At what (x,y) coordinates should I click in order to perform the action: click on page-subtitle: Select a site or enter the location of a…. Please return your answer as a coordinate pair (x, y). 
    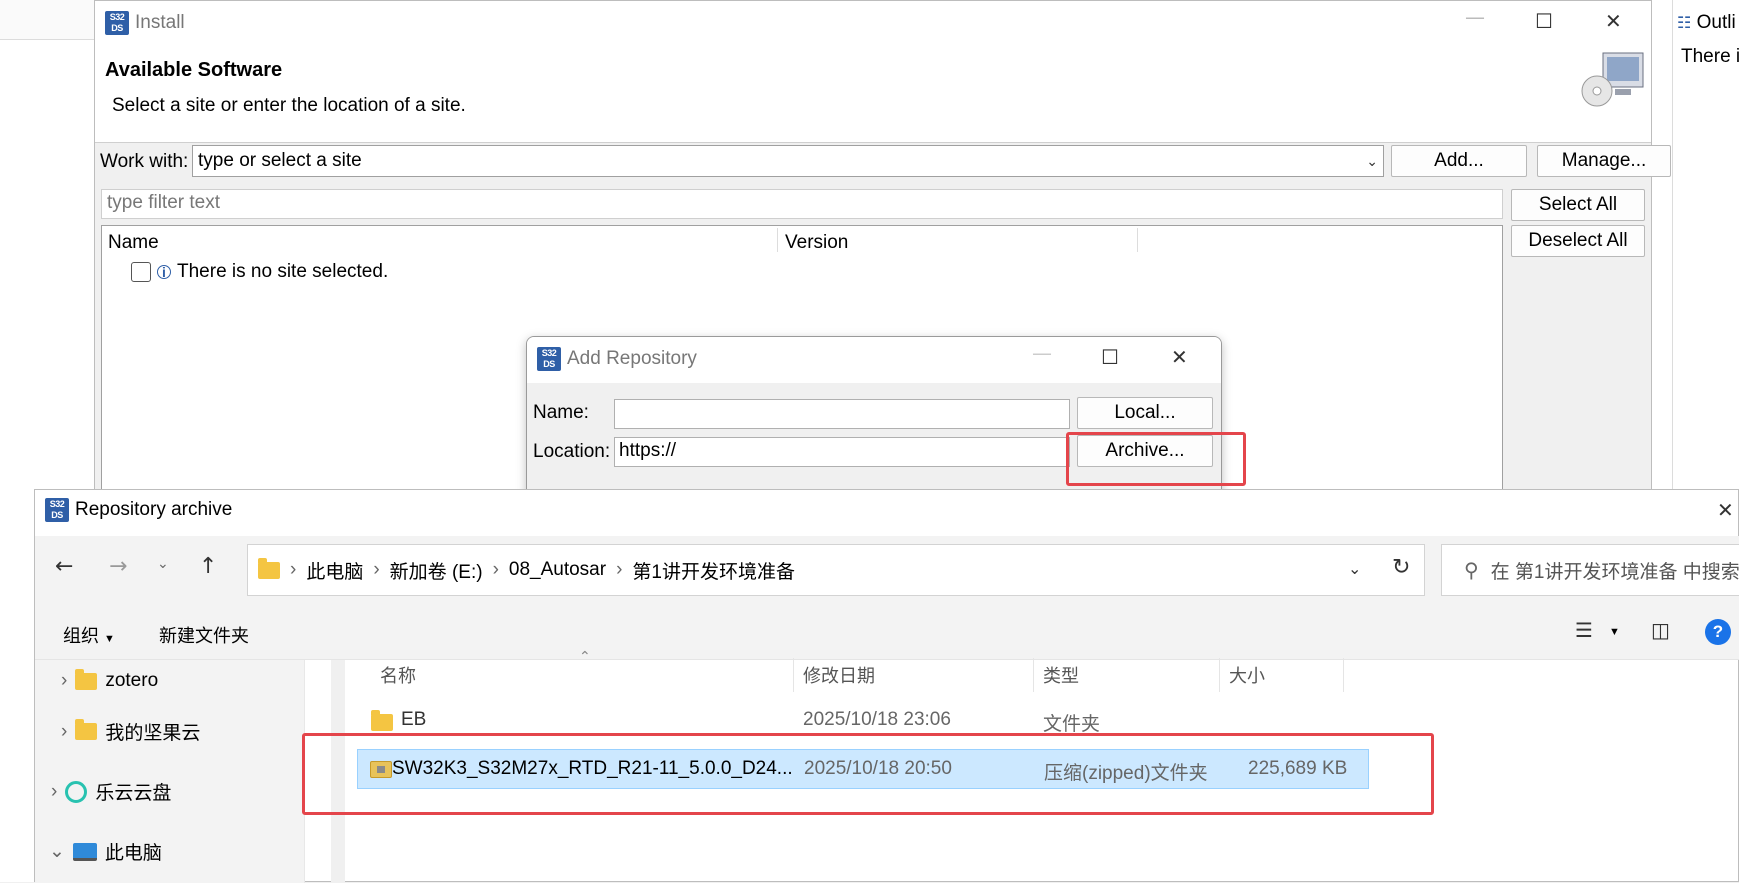
    Looking at the image, I should click on (289, 105).